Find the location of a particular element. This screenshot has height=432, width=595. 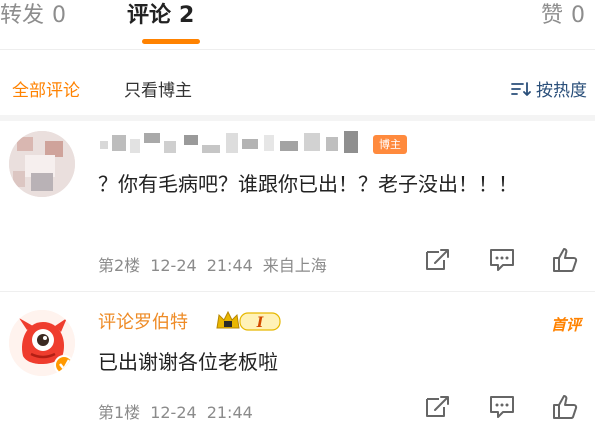

tab-like-label: 赞 is located at coordinates (551, 15).